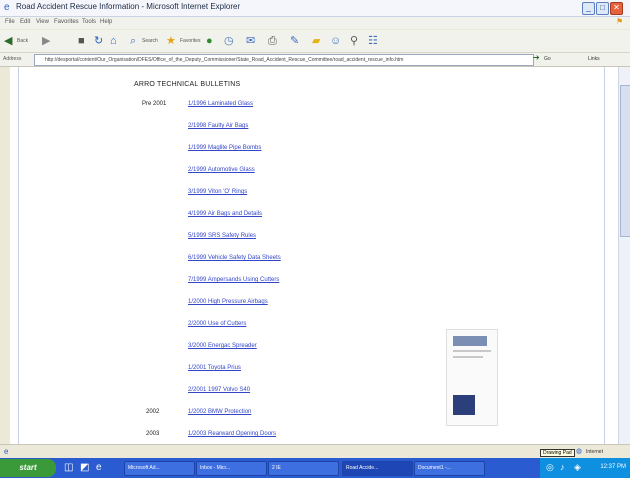  What do you see at coordinates (585, 468) in the screenshot?
I see `system-tray: ◎ ♪ ◈ 12:37 PM` at bounding box center [585, 468].